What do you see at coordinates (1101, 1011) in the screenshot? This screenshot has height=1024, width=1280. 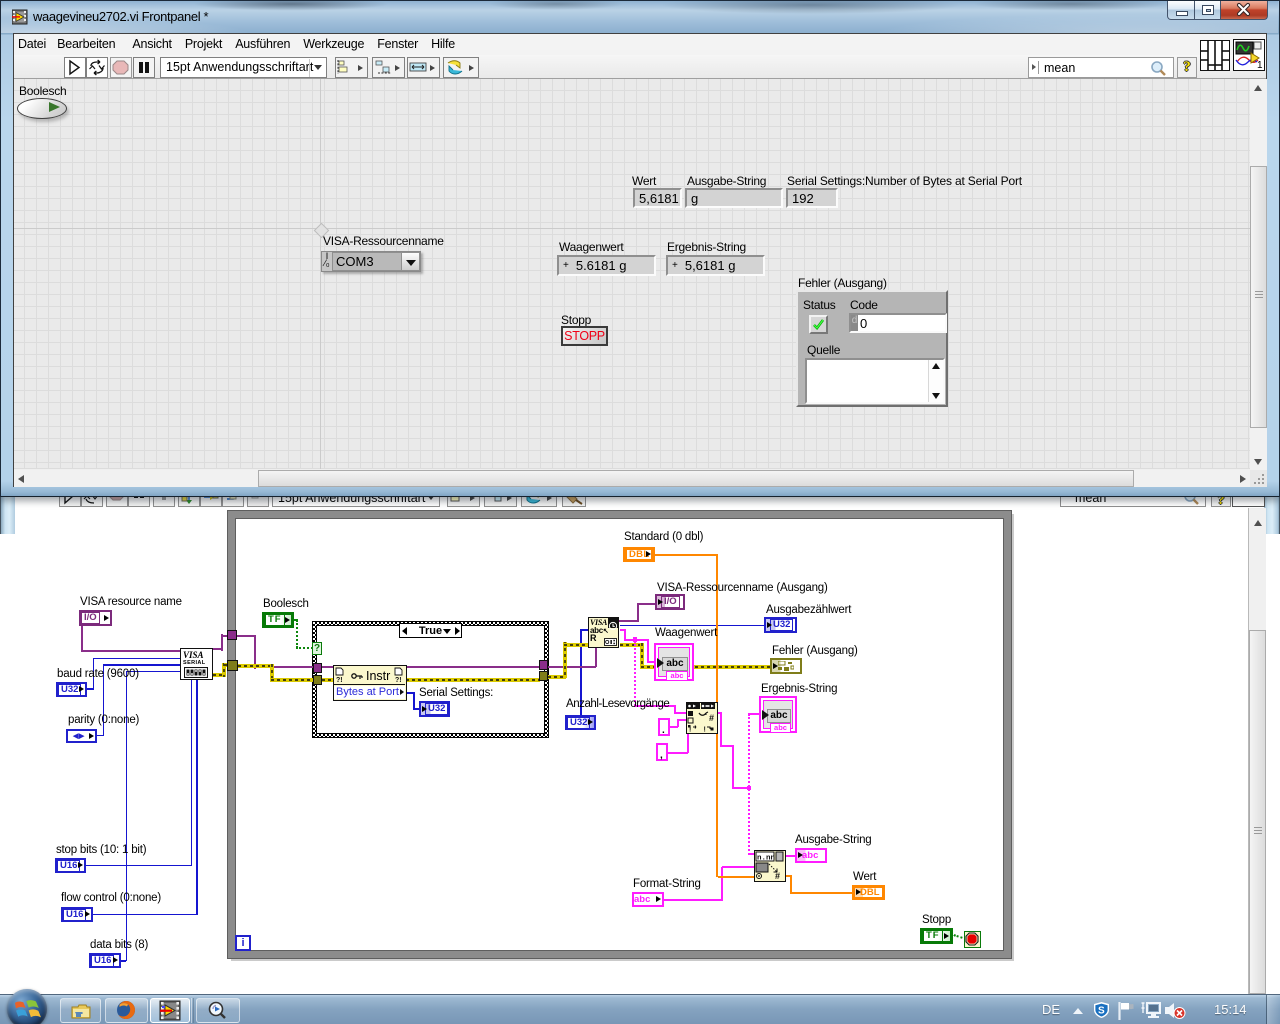 I see `svg-text: S` at bounding box center [1101, 1011].